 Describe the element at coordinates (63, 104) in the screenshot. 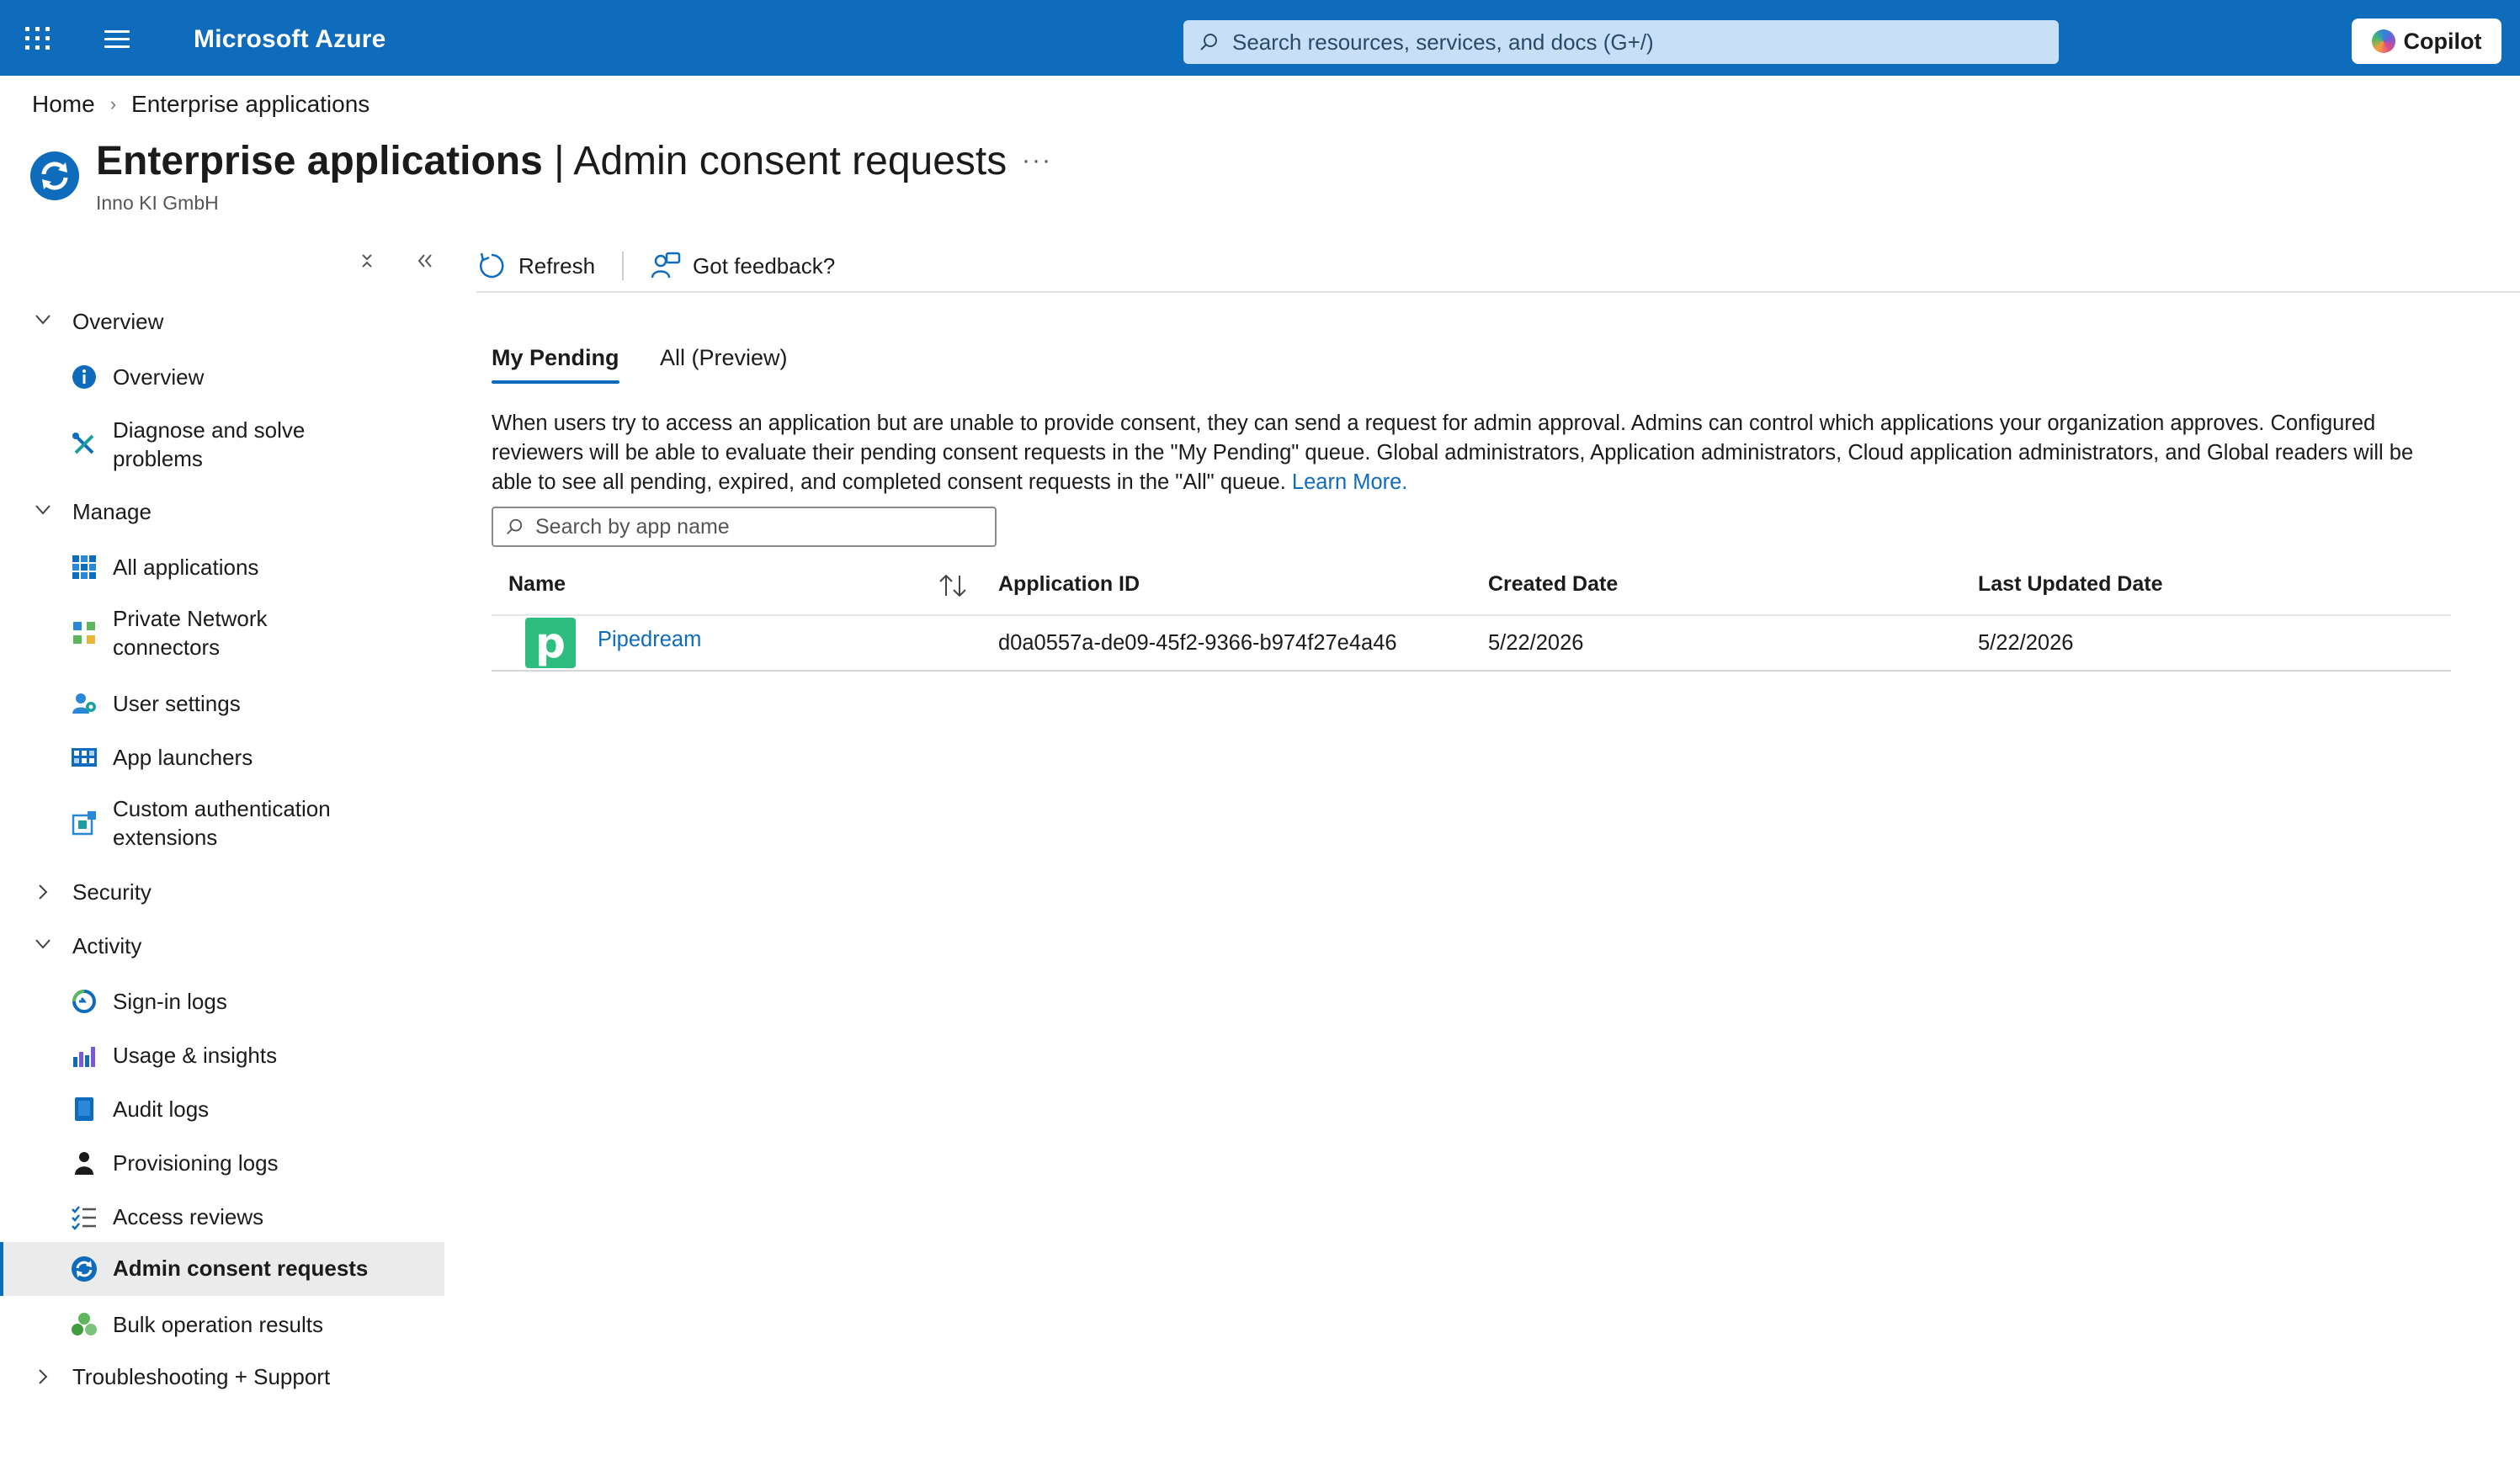

I see `breadcrumb-home: Home` at that location.